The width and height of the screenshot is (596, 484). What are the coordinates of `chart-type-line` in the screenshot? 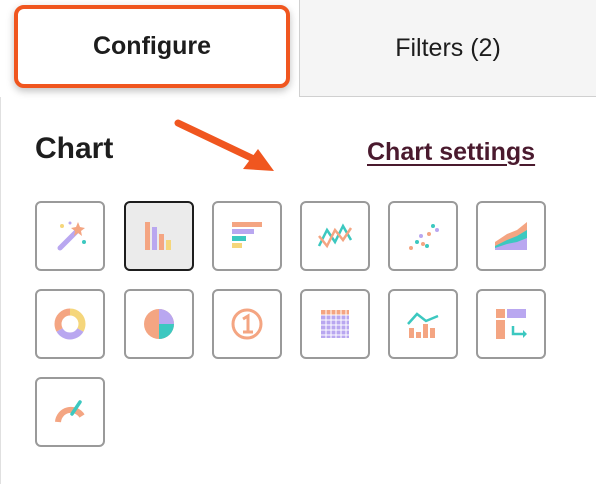 It's located at (335, 236).